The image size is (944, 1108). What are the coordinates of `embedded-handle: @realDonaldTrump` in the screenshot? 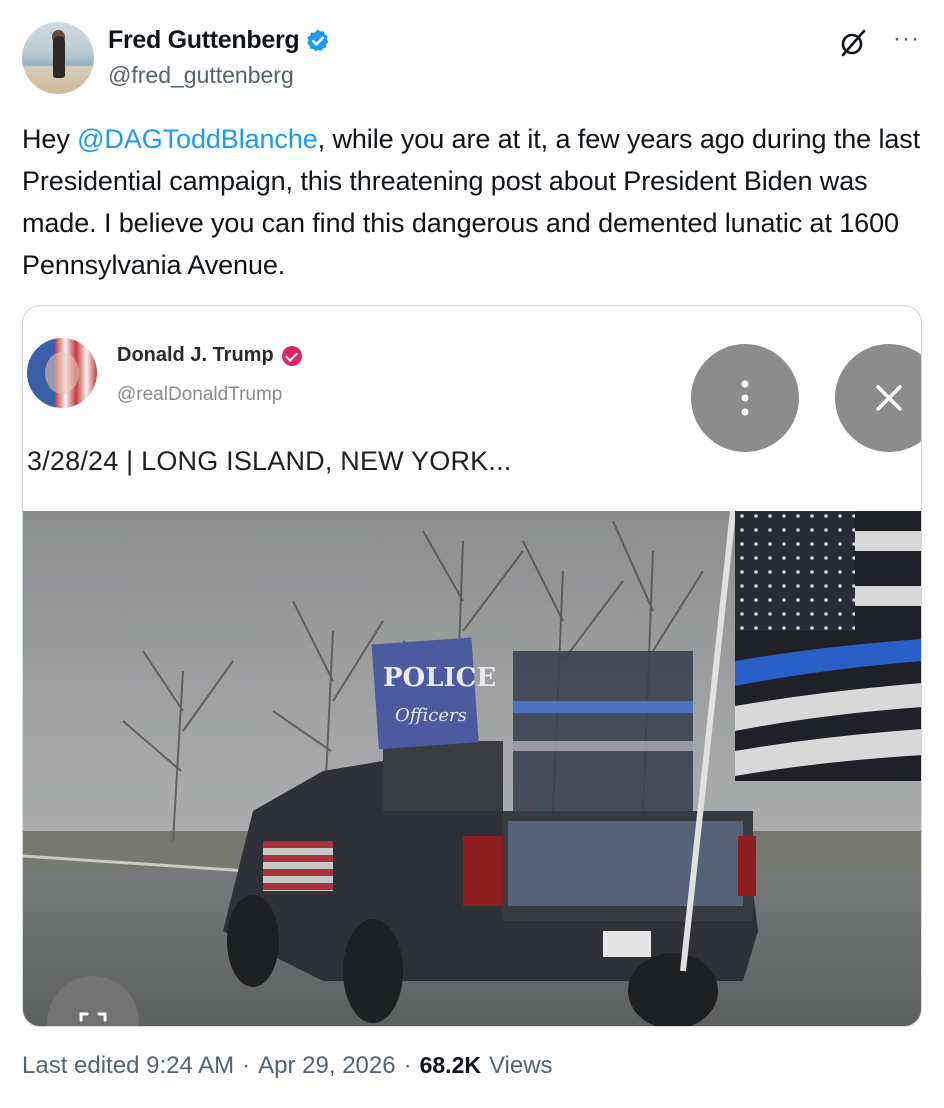 It's located at (200, 394).